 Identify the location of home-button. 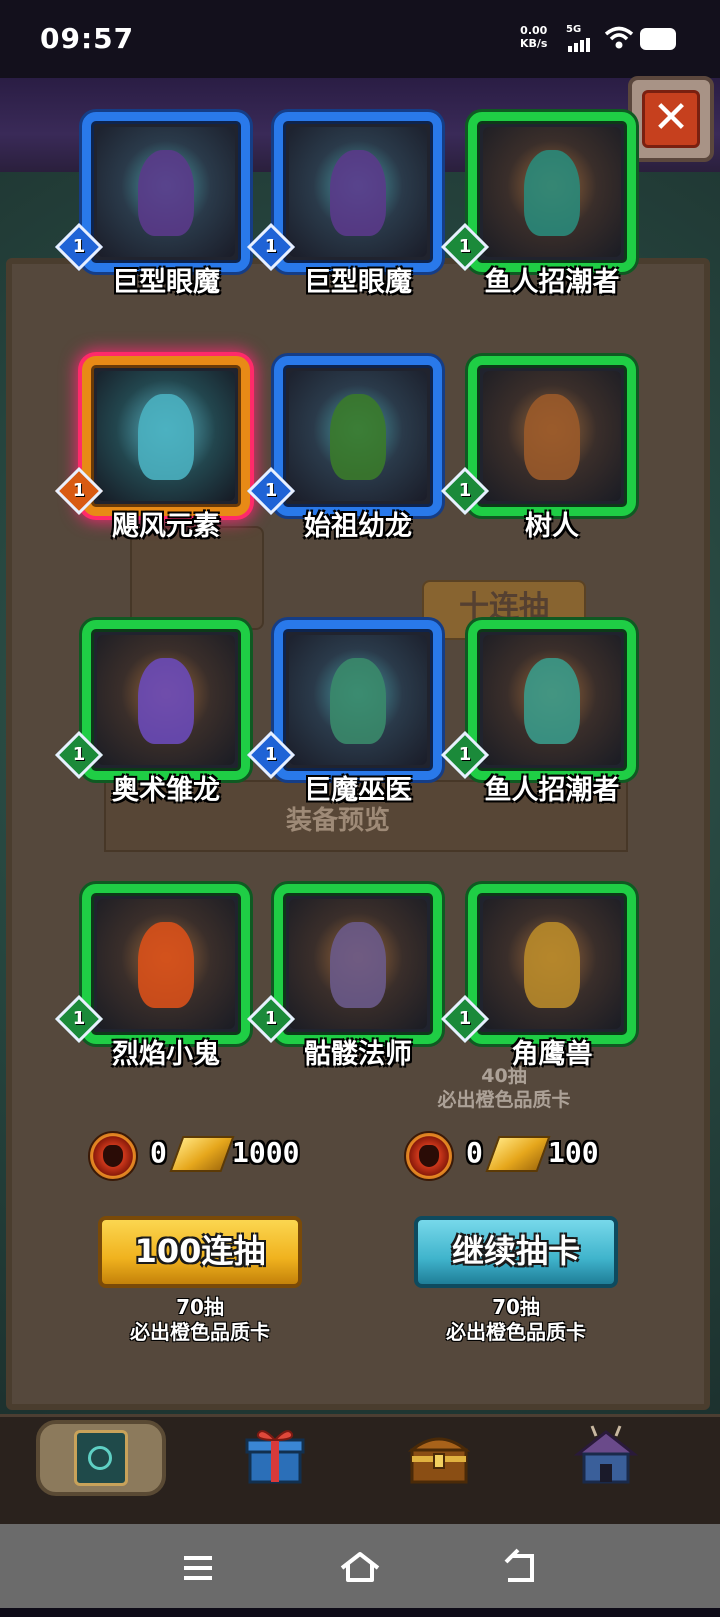
(360, 1568).